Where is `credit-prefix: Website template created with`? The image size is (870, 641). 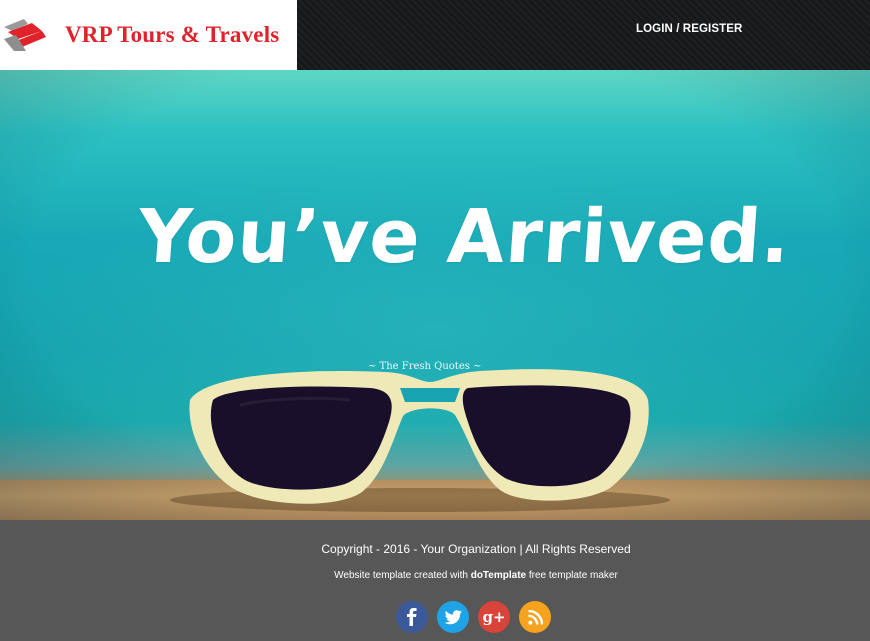 credit-prefix: Website template created with is located at coordinates (402, 575).